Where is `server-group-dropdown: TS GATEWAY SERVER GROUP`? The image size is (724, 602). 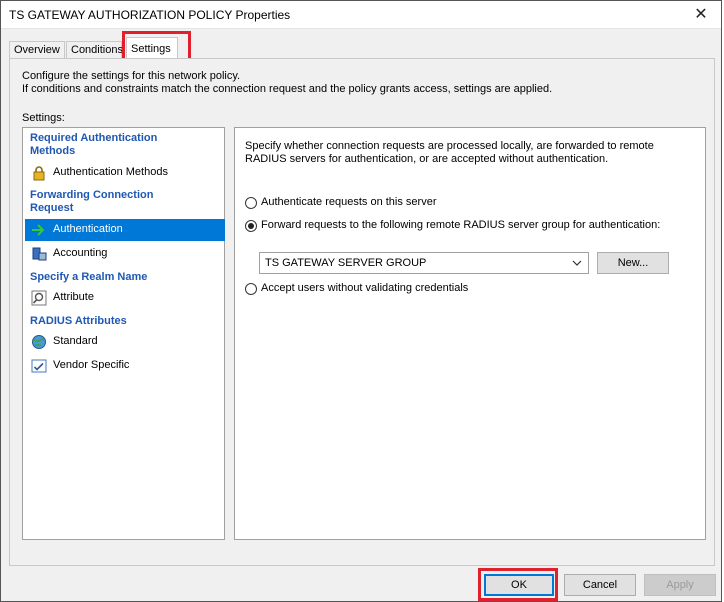 server-group-dropdown: TS GATEWAY SERVER GROUP is located at coordinates (424, 263).